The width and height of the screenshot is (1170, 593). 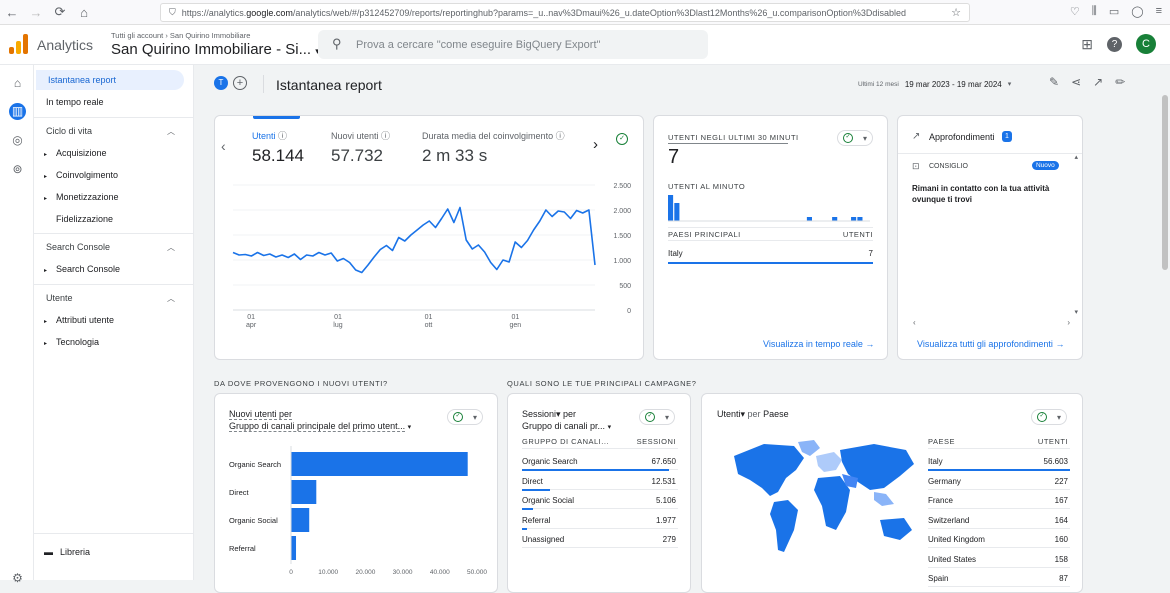 What do you see at coordinates (215, 49) in the screenshot?
I see `property-selector: San Quirino Immobiliare - Si... ▾` at bounding box center [215, 49].